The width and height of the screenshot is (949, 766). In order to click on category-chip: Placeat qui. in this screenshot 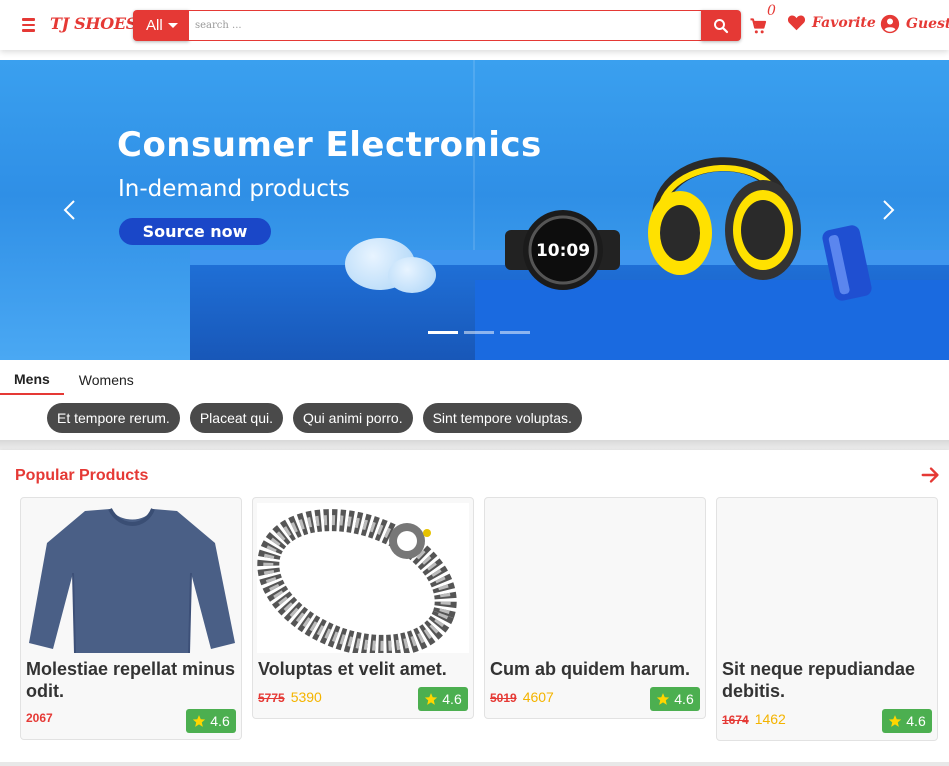, I will do `click(236, 418)`.